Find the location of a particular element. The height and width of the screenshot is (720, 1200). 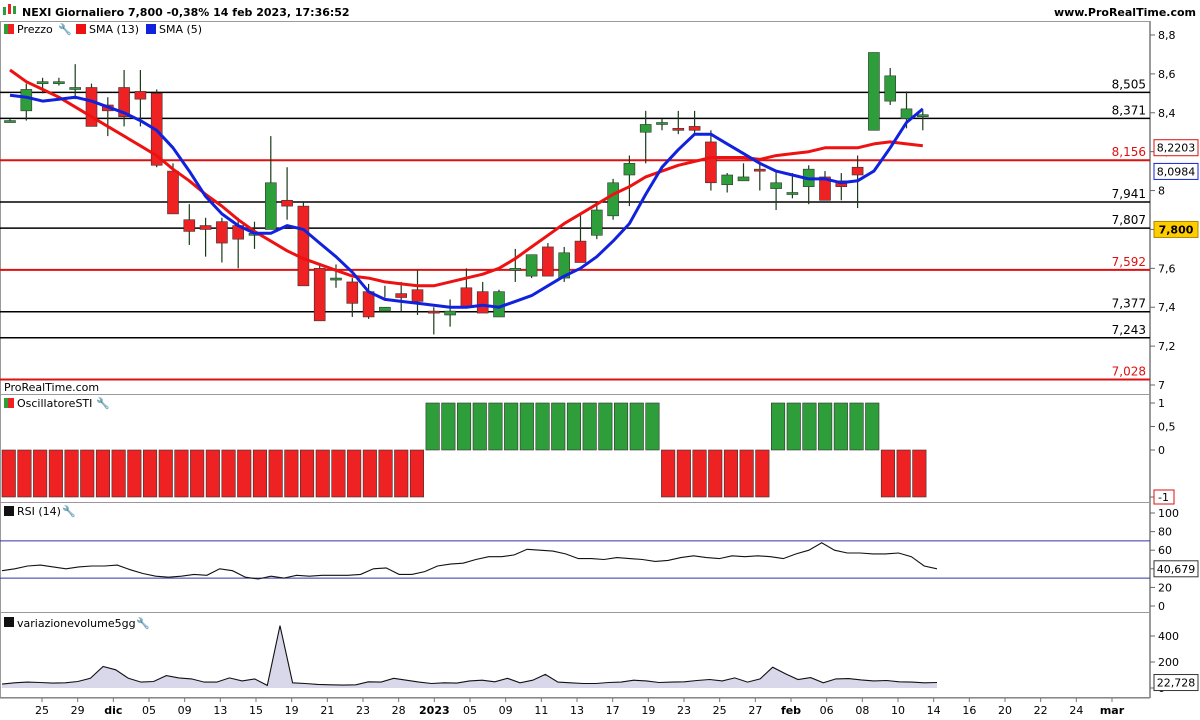

x-tick-label: 24 is located at coordinates (1076, 710).